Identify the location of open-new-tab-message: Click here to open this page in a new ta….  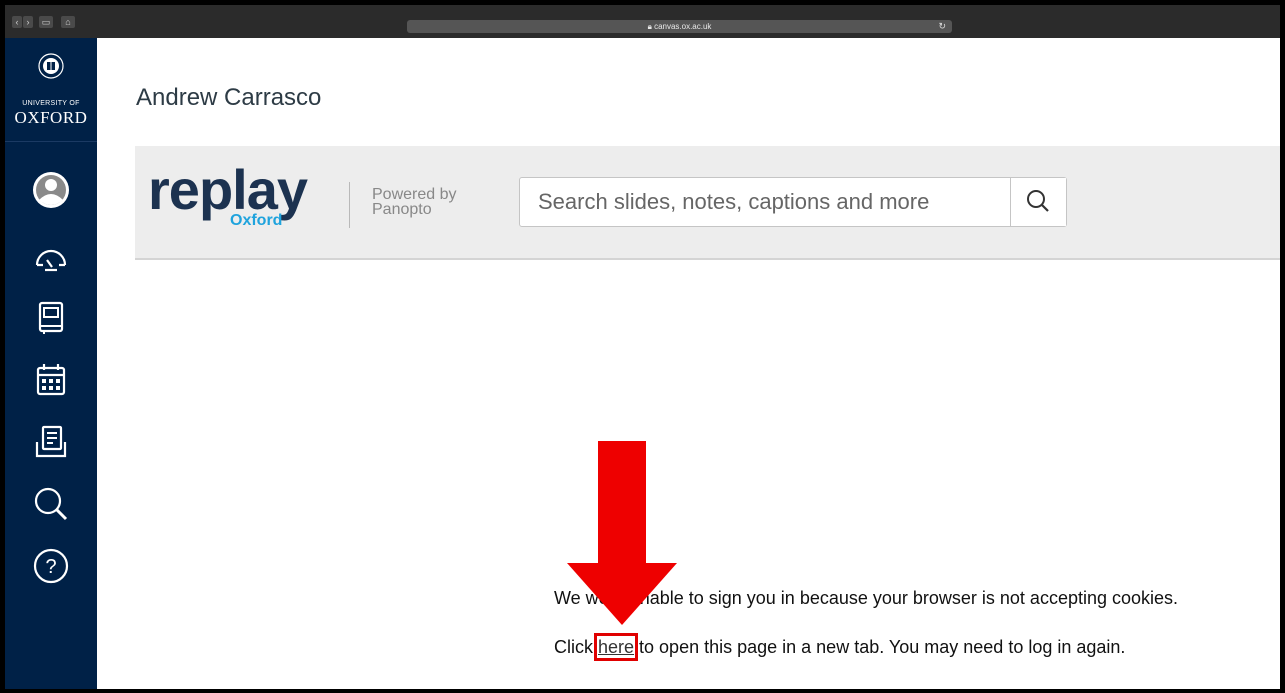
(840, 647).